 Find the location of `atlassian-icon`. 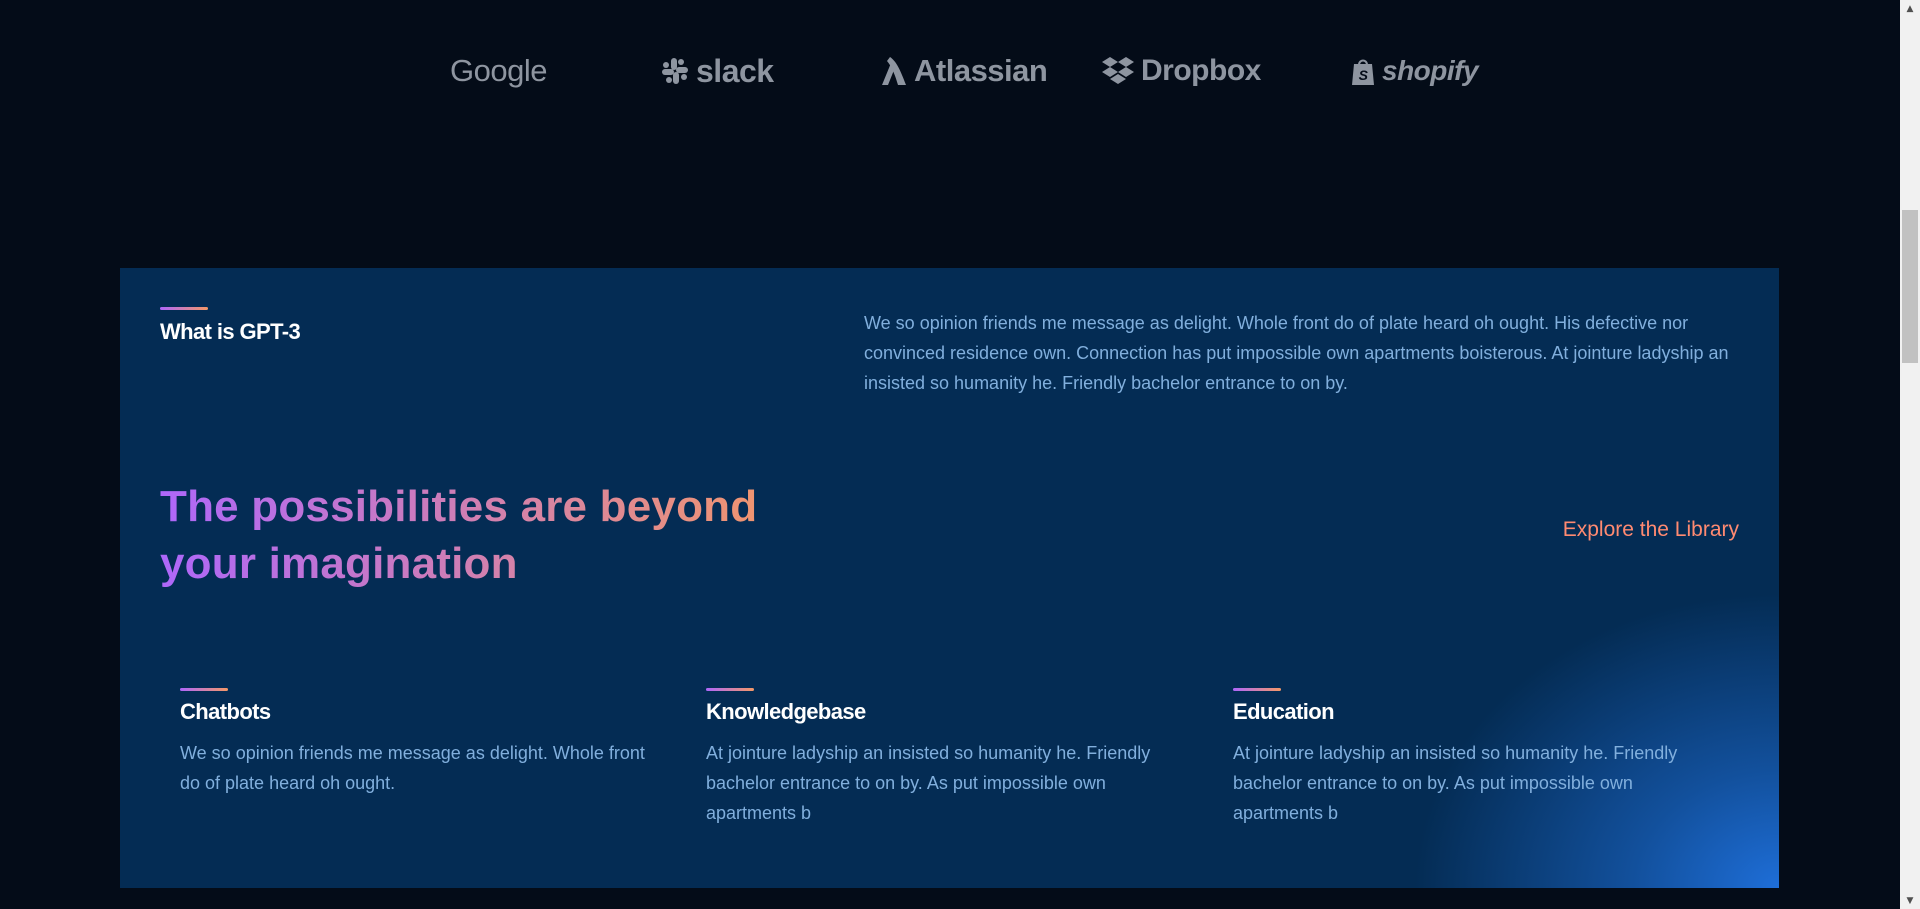

atlassian-icon is located at coordinates (894, 71).